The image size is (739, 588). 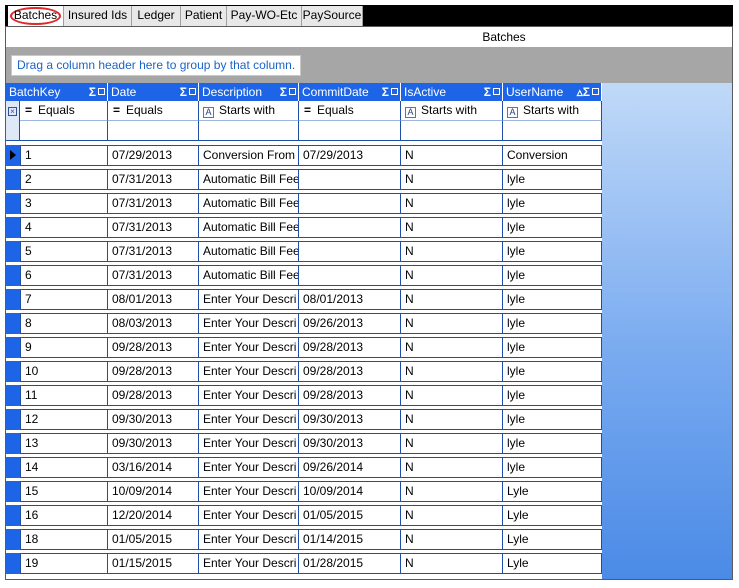 I want to click on cell-commitdate: 08/01/2013, so click(x=350, y=299).